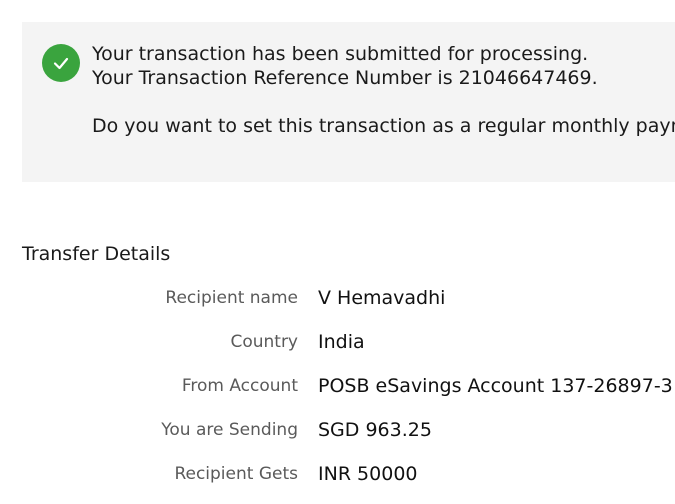 The image size is (675, 504). What do you see at coordinates (231, 298) in the screenshot?
I see `recipient-name-label: Recipient name` at bounding box center [231, 298].